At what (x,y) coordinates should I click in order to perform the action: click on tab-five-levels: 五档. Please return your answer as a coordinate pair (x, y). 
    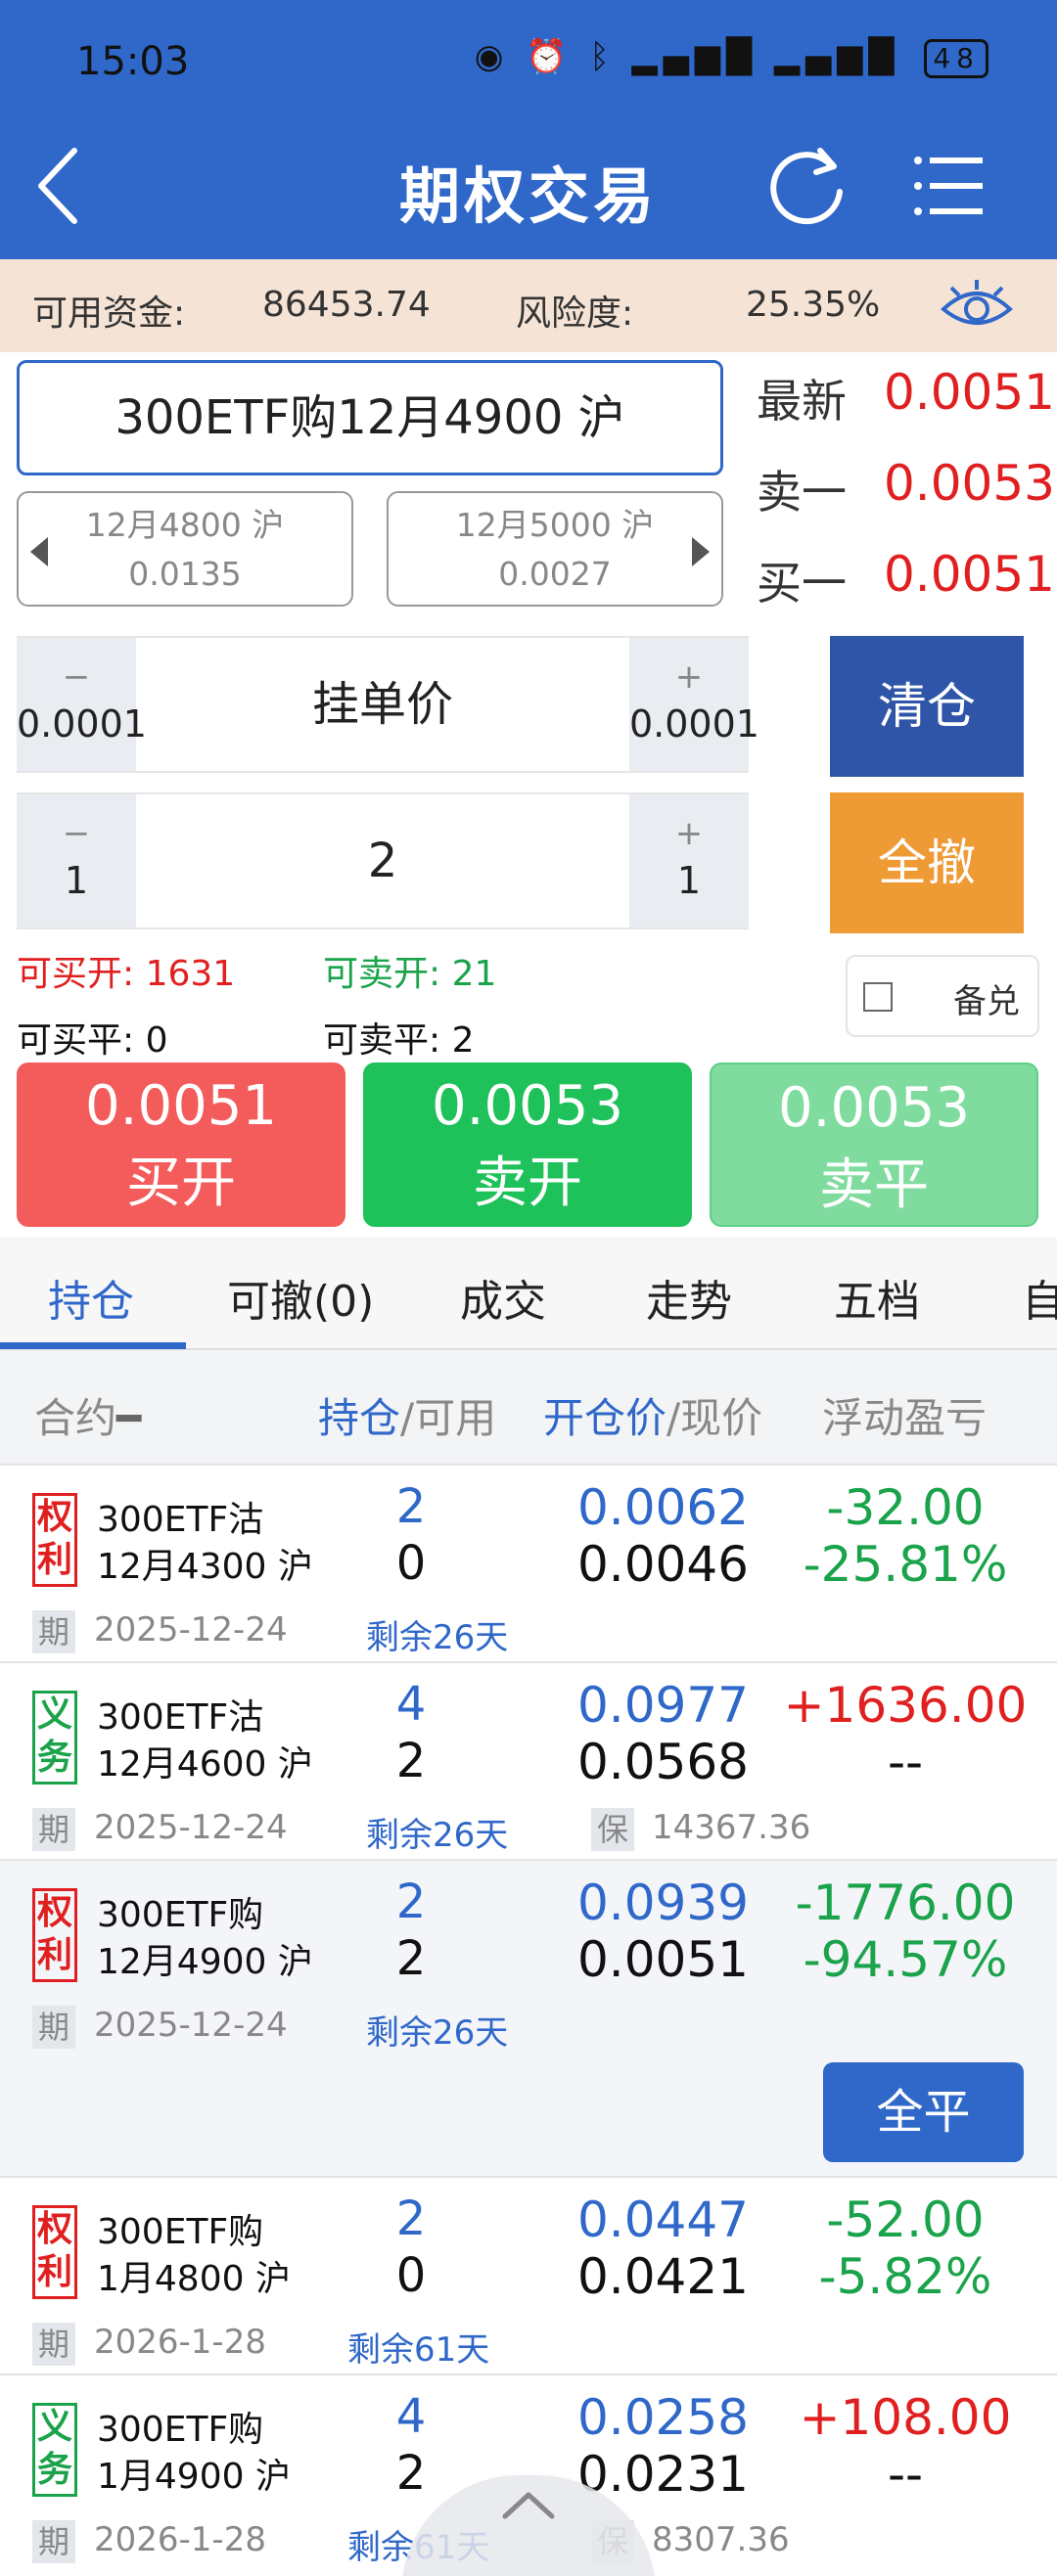
    Looking at the image, I should click on (877, 1297).